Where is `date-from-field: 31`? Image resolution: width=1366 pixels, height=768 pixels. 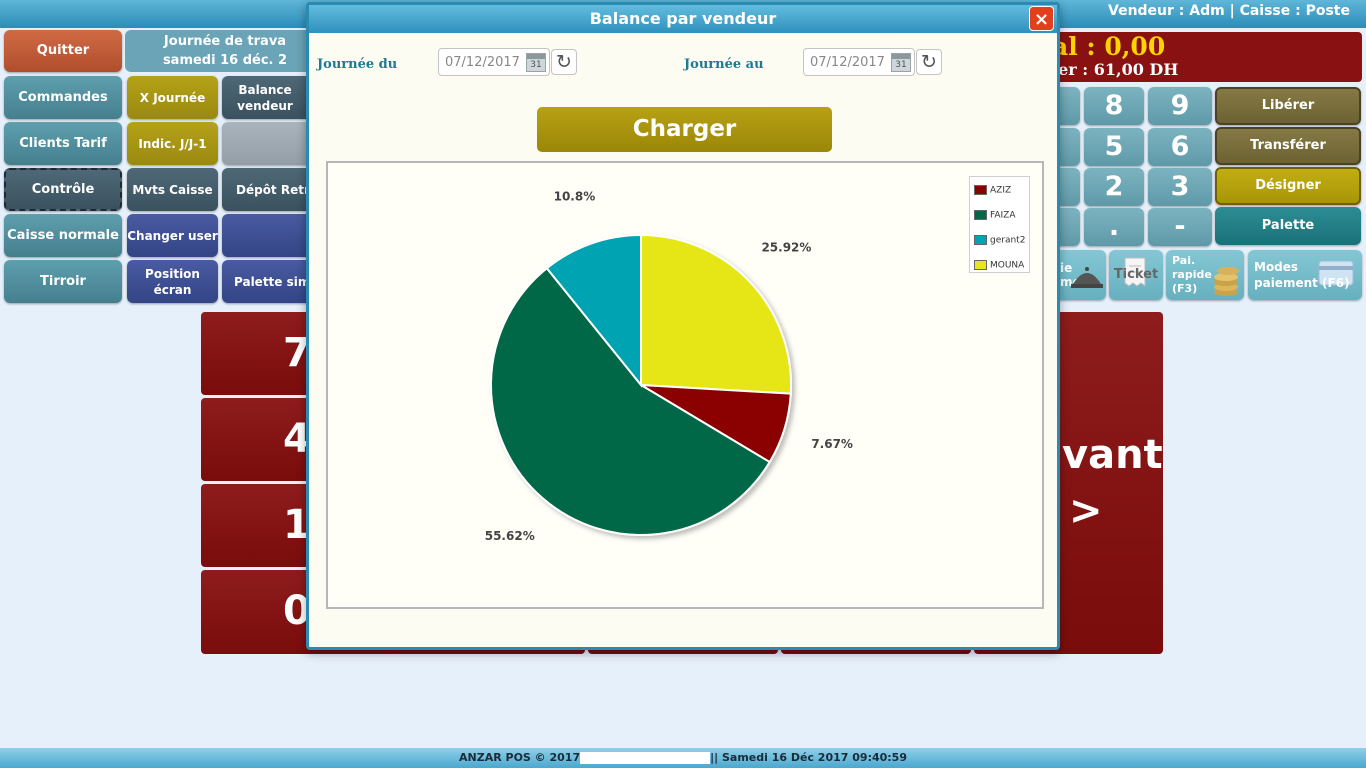
date-from-field: 31 is located at coordinates (494, 62).